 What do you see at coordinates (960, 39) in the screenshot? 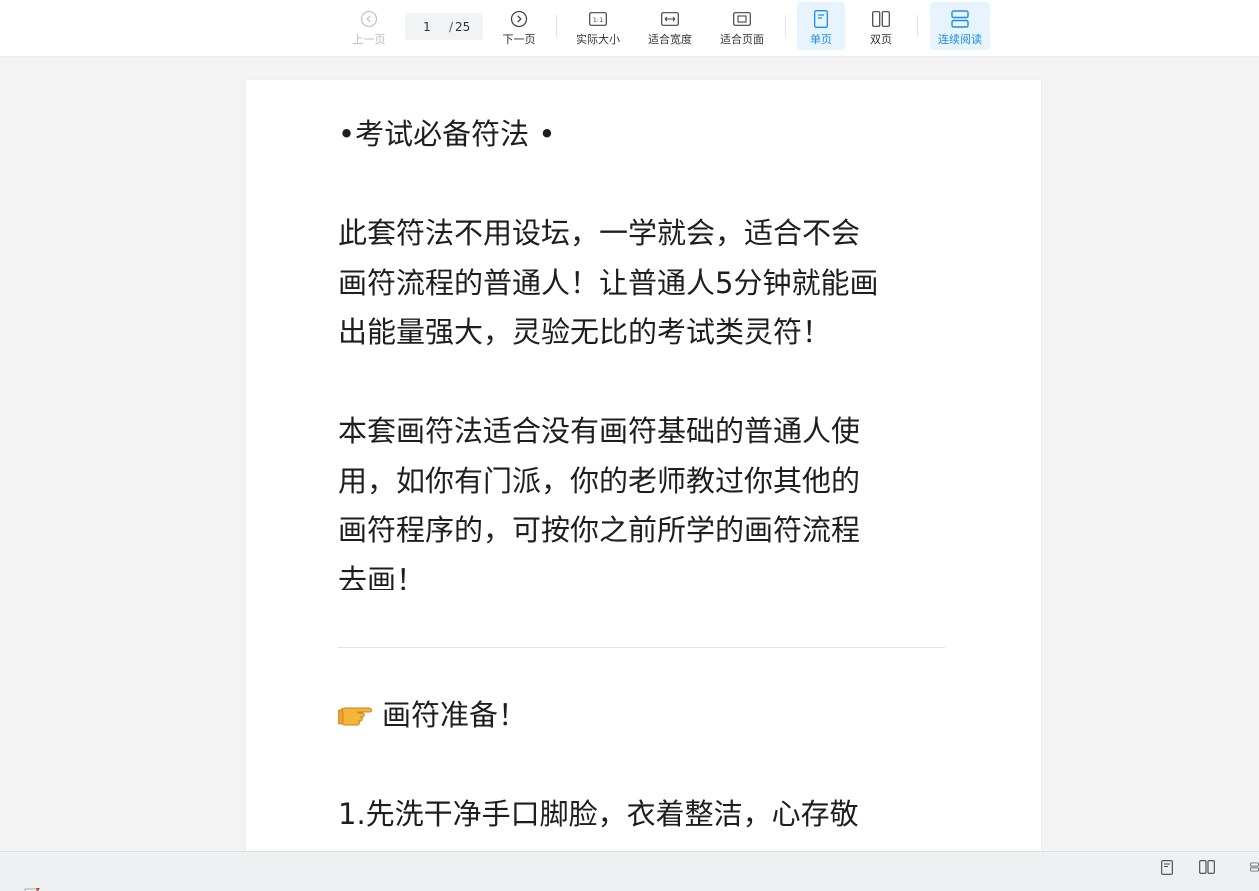
I see `continuous-reading-label: 连续阅读` at bounding box center [960, 39].